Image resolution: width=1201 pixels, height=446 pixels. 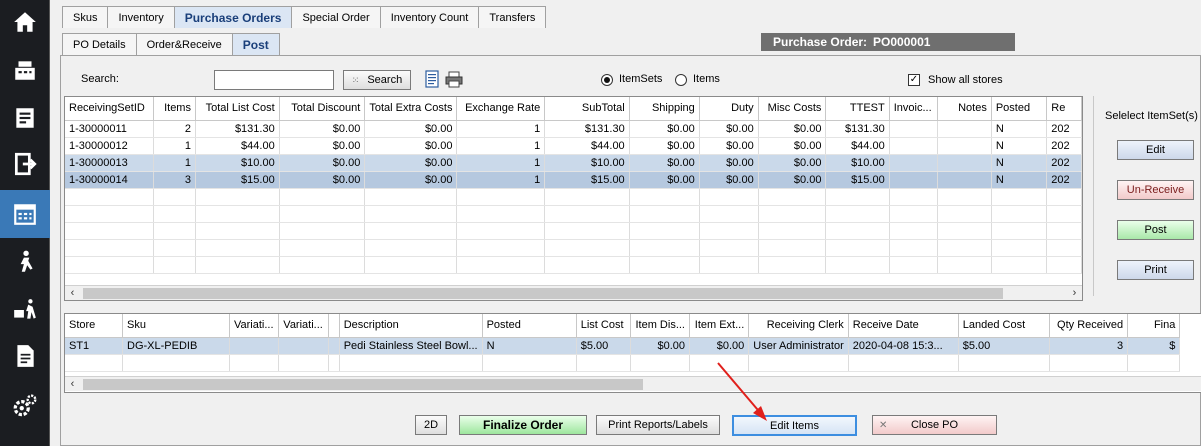 I want to click on unreceive-button: Un-Receive, so click(x=1155, y=190).